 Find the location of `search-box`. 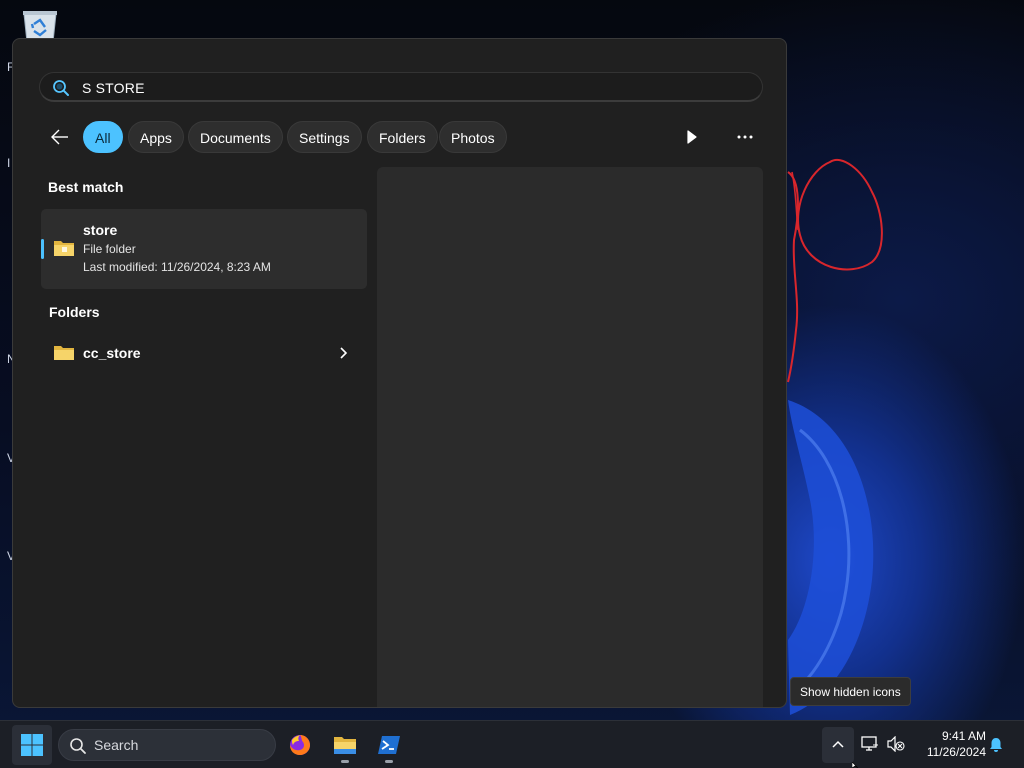

search-box is located at coordinates (401, 87).